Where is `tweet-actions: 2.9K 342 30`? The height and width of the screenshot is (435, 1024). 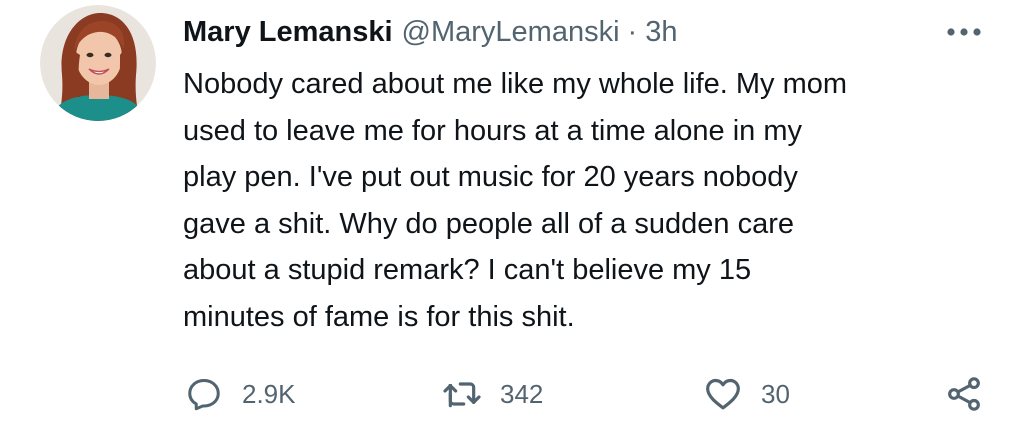 tweet-actions: 2.9K 342 30 is located at coordinates (512, 394).